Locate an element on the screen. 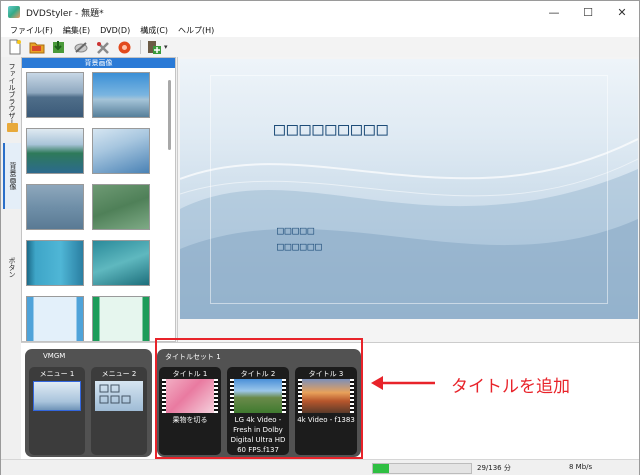  menu-configuration: 構成(C) is located at coordinates (154, 30).